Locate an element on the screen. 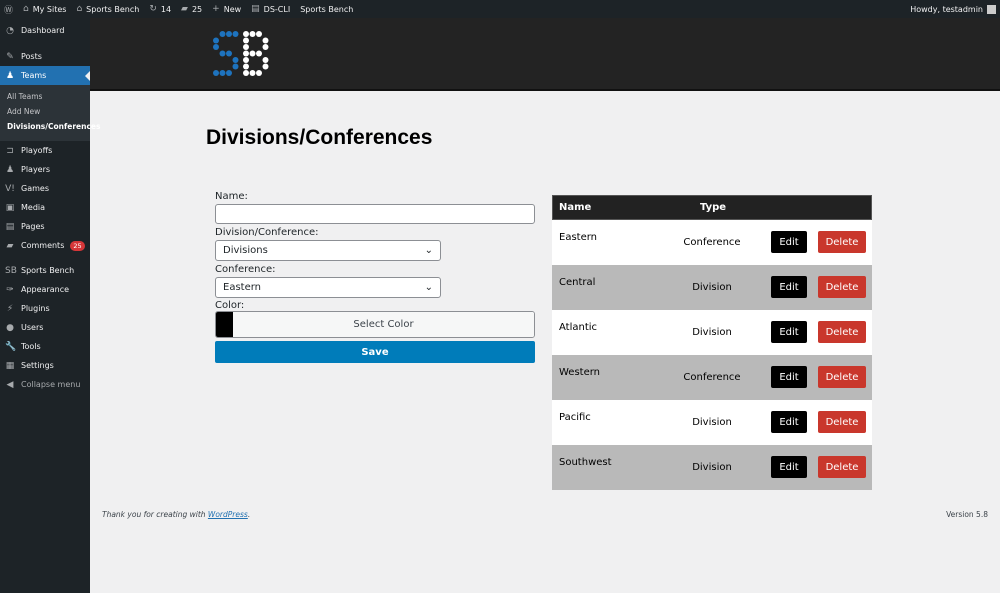 This screenshot has width=1000, height=593. groups-icon: ♟ is located at coordinates (10, 75).